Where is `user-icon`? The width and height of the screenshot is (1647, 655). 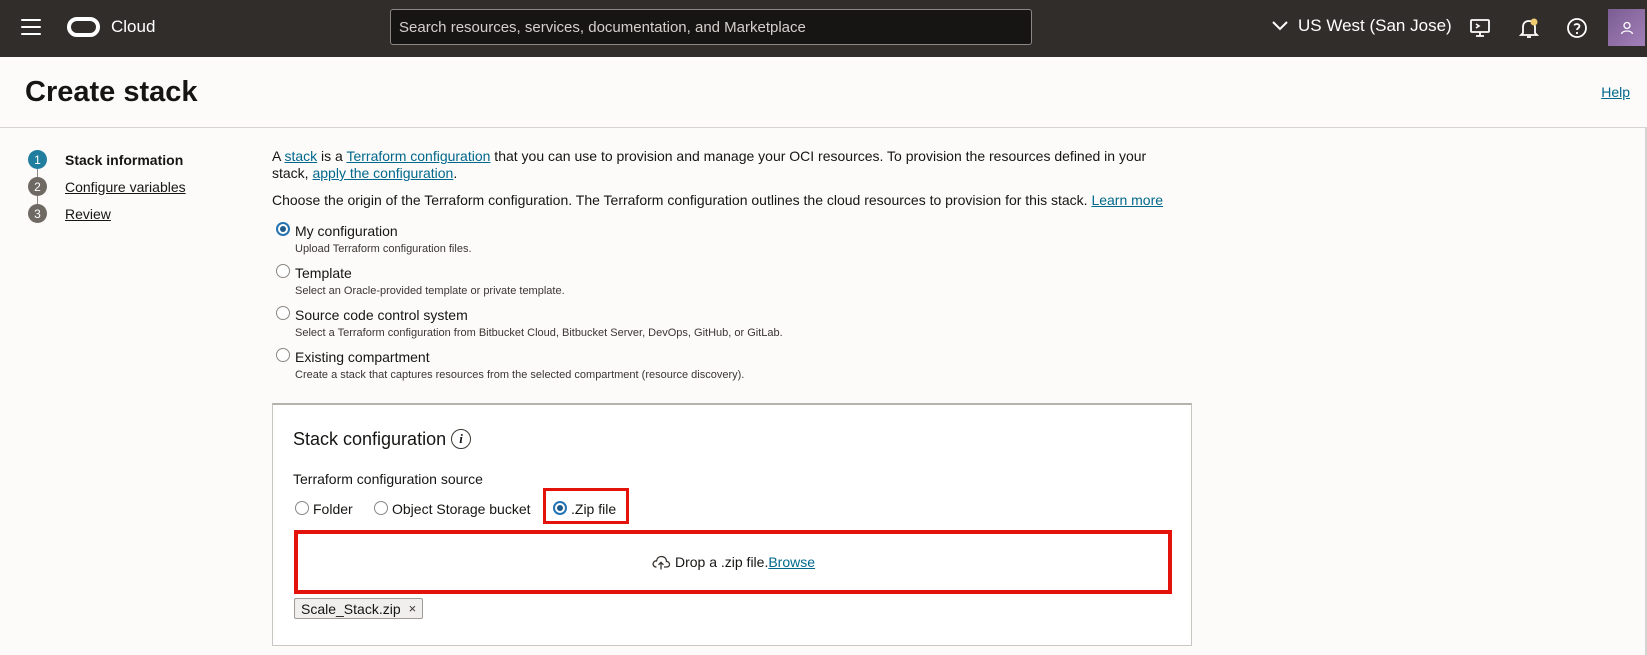 user-icon is located at coordinates (1626, 27).